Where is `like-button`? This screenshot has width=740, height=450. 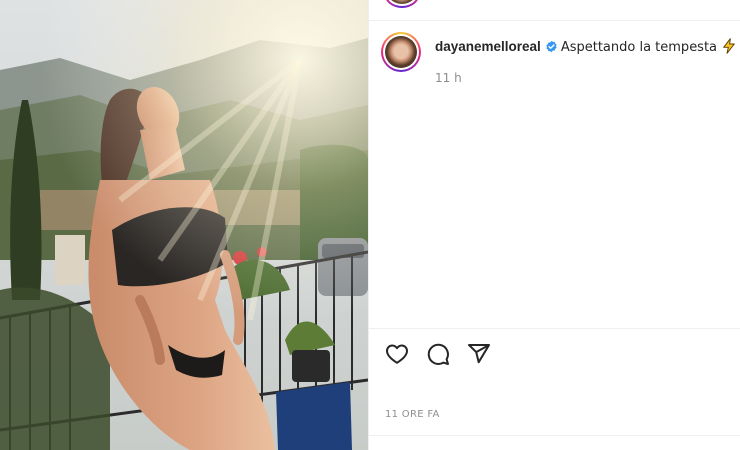 like-button is located at coordinates (397, 354).